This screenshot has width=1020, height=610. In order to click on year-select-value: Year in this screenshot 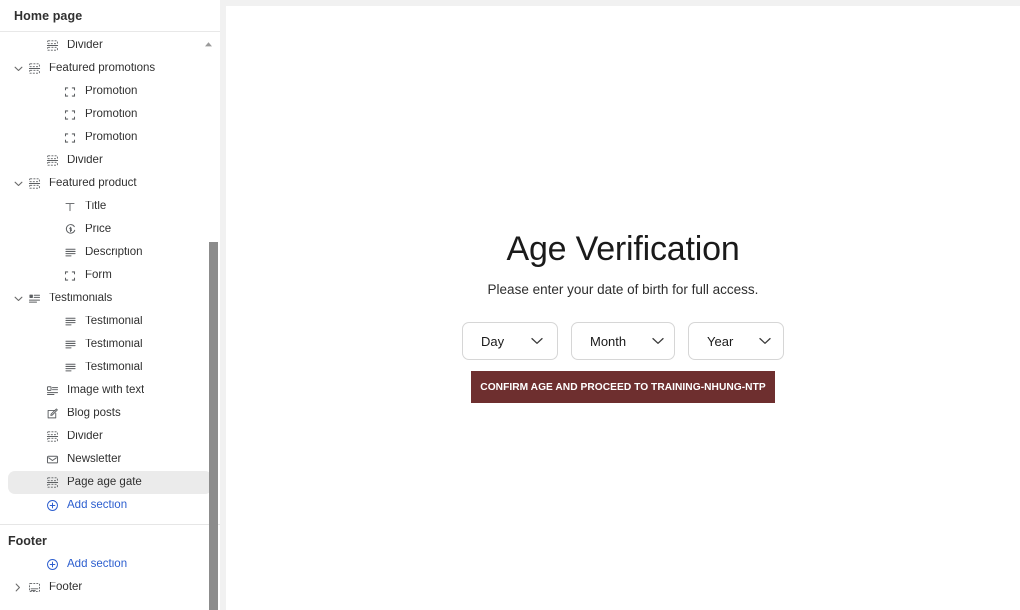, I will do `click(720, 341)`.